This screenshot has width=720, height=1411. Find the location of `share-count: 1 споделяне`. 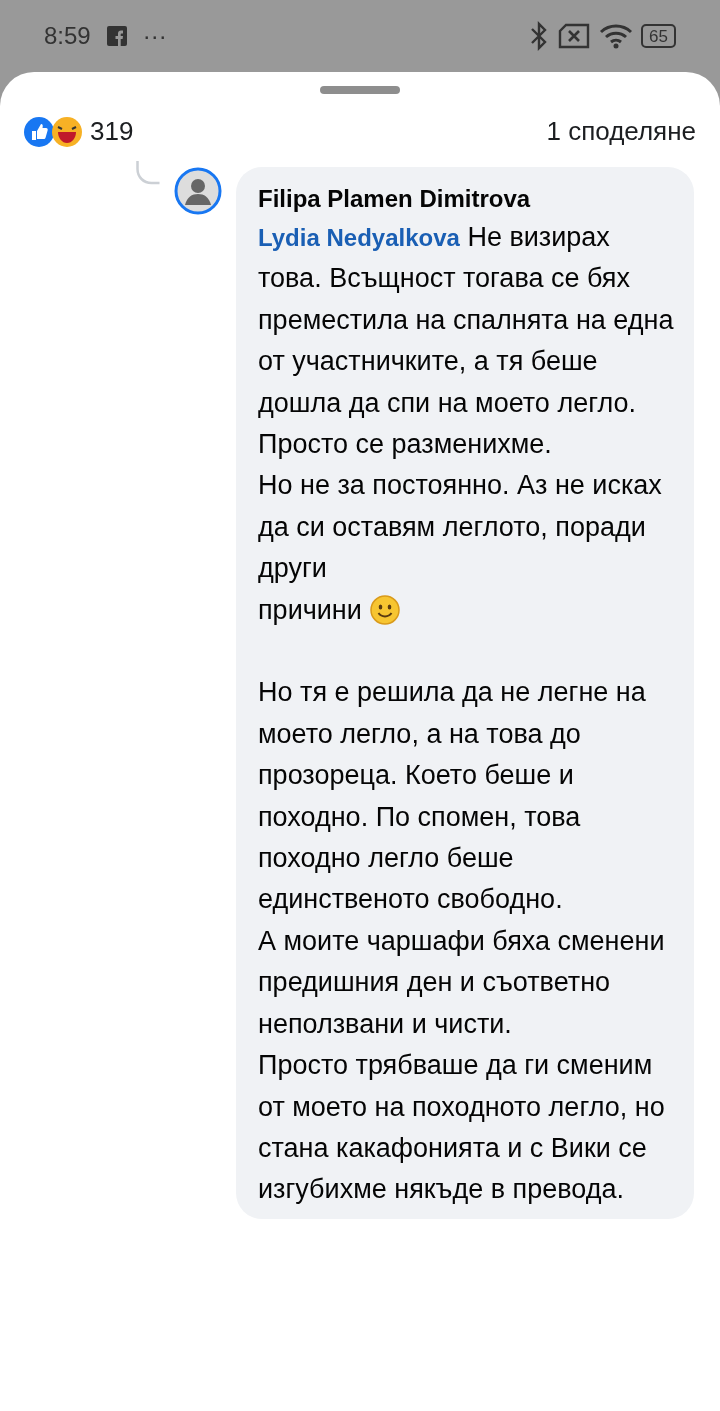

share-count: 1 споделяне is located at coordinates (621, 131).